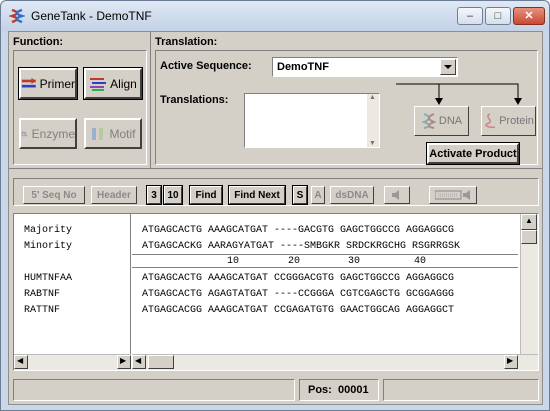 This screenshot has height=411, width=550. Describe the element at coordinates (98, 133) in the screenshot. I see `motif-icon` at that location.